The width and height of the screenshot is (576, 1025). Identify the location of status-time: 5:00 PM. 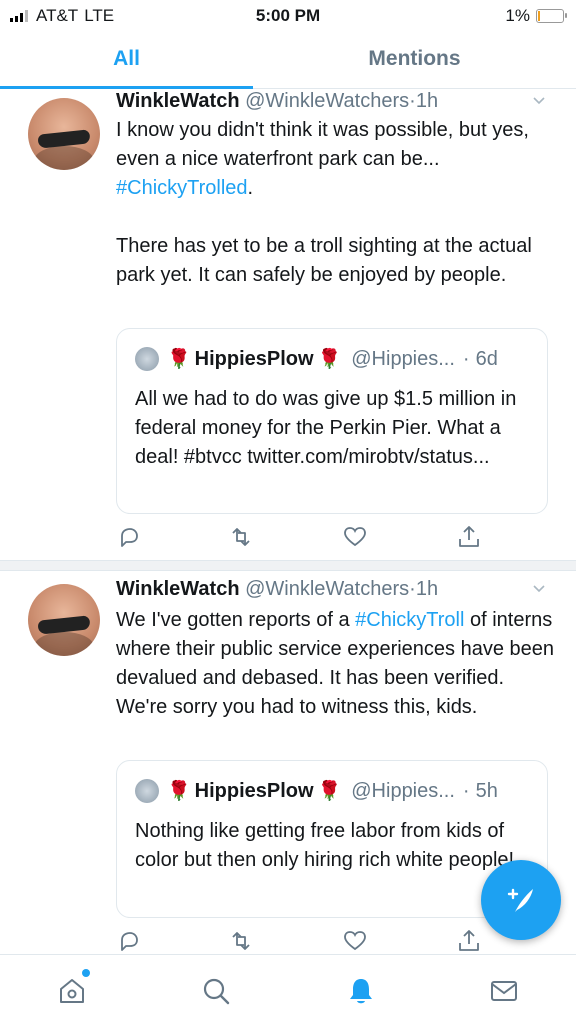
(288, 15).